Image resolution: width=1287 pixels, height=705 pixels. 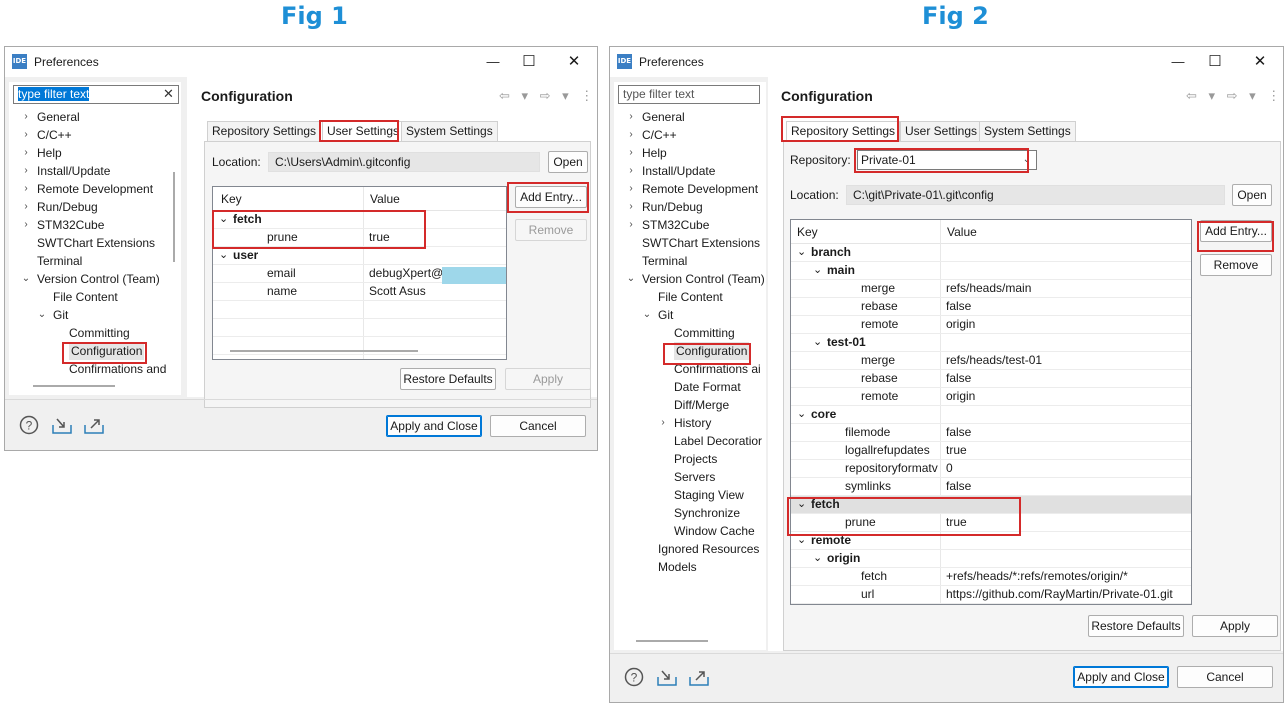 I want to click on table-row: filemode false, so click(x=991, y=433).